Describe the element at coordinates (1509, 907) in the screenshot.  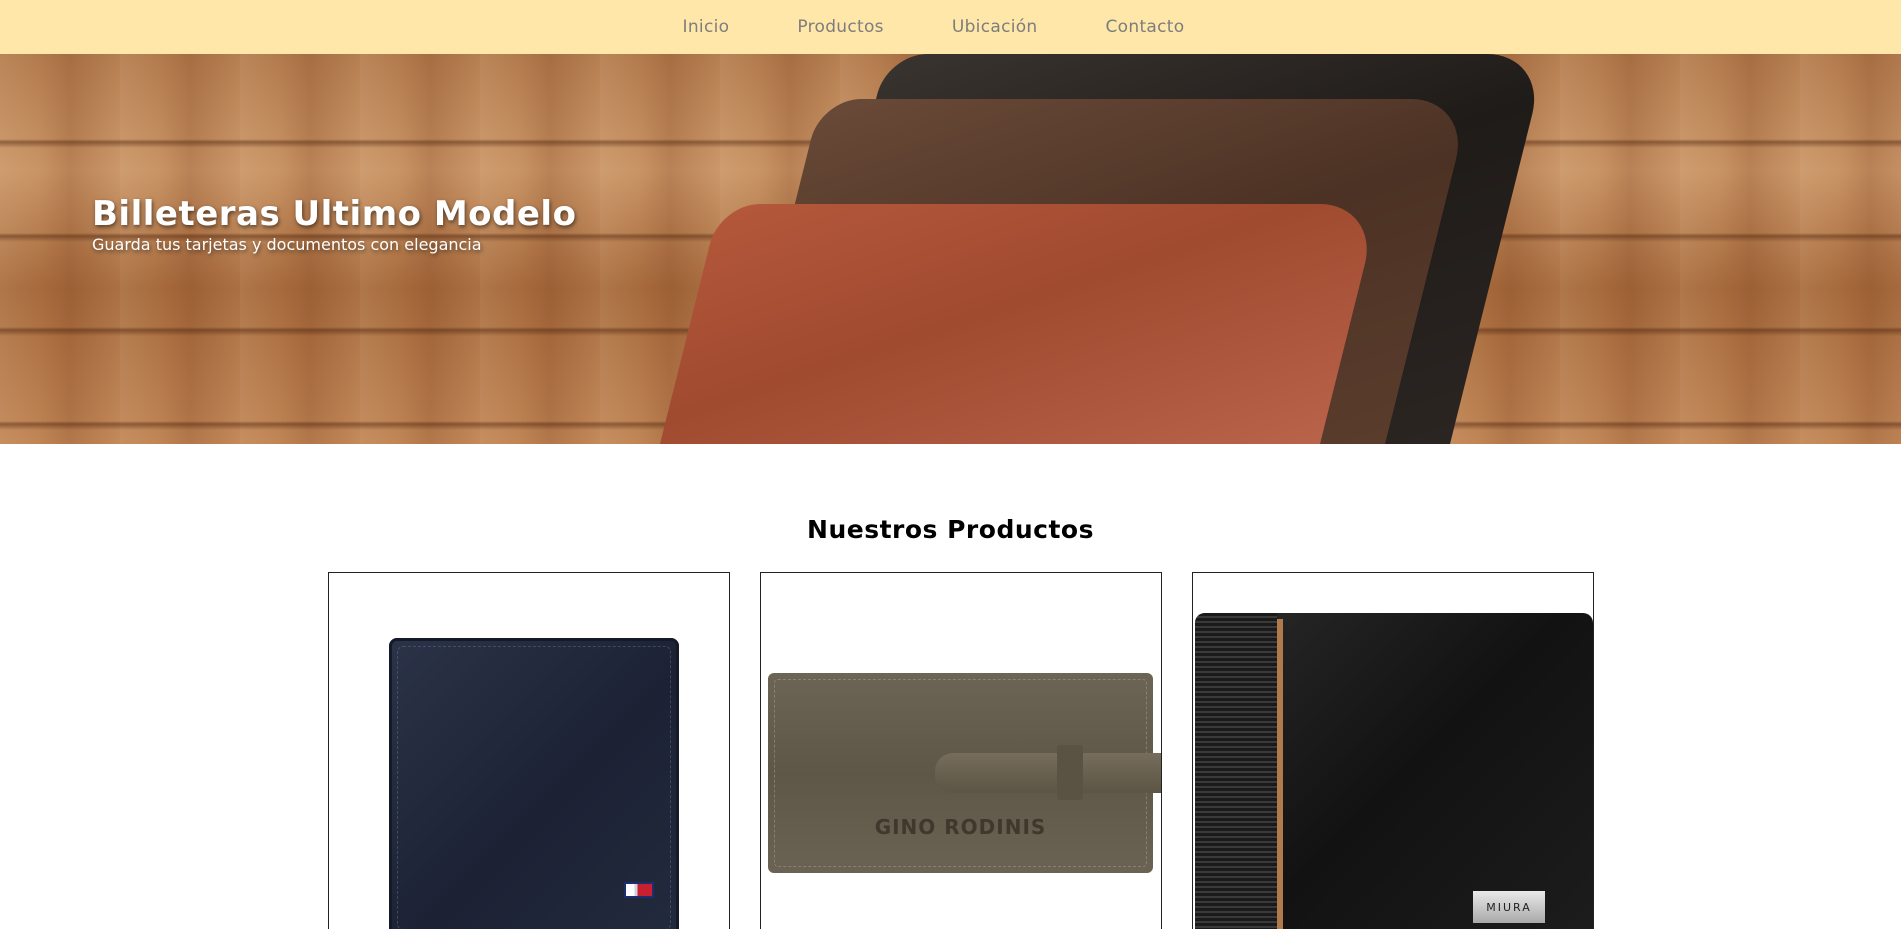
I see `wallet-brand-plate: MIURA` at that location.